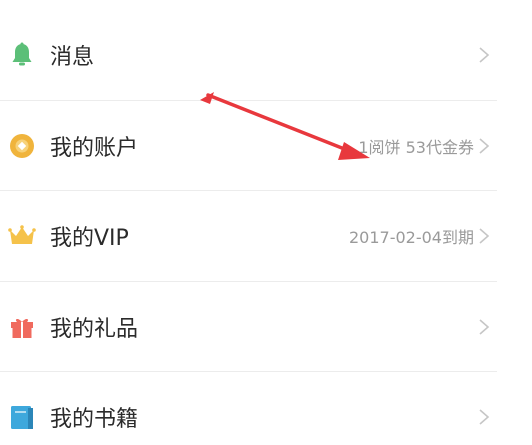  I want to click on menu-item-label: 我的账户, so click(94, 148).